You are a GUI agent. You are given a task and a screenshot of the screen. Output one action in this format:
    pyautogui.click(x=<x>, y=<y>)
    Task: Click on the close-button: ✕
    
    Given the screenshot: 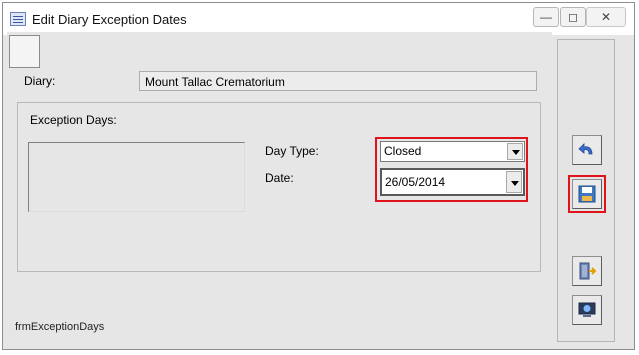 What is the action you would take?
    pyautogui.click(x=606, y=17)
    